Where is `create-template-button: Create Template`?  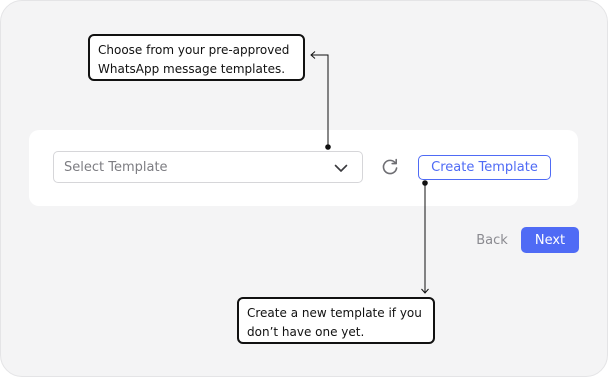 create-template-button: Create Template is located at coordinates (484, 167).